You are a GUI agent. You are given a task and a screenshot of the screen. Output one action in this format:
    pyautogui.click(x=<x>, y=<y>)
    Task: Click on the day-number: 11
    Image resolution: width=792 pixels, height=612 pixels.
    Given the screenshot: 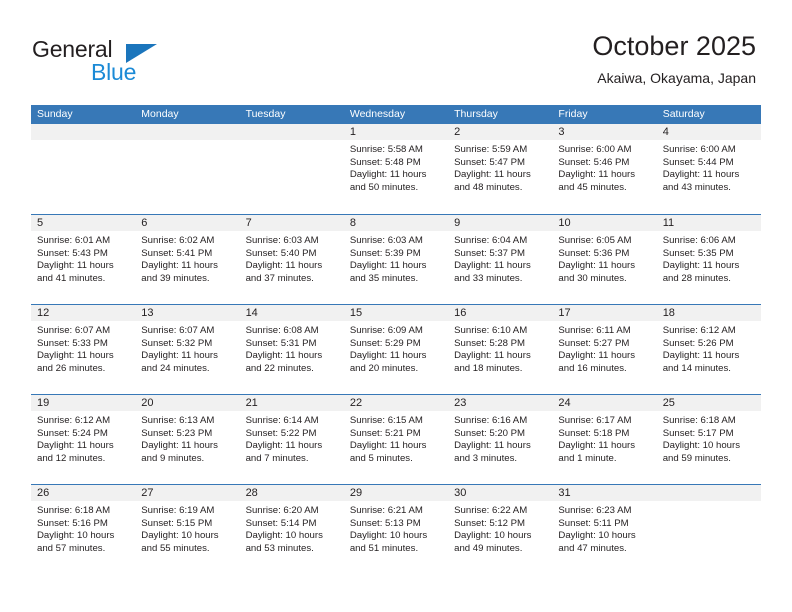 What is the action you would take?
    pyautogui.click(x=668, y=223)
    